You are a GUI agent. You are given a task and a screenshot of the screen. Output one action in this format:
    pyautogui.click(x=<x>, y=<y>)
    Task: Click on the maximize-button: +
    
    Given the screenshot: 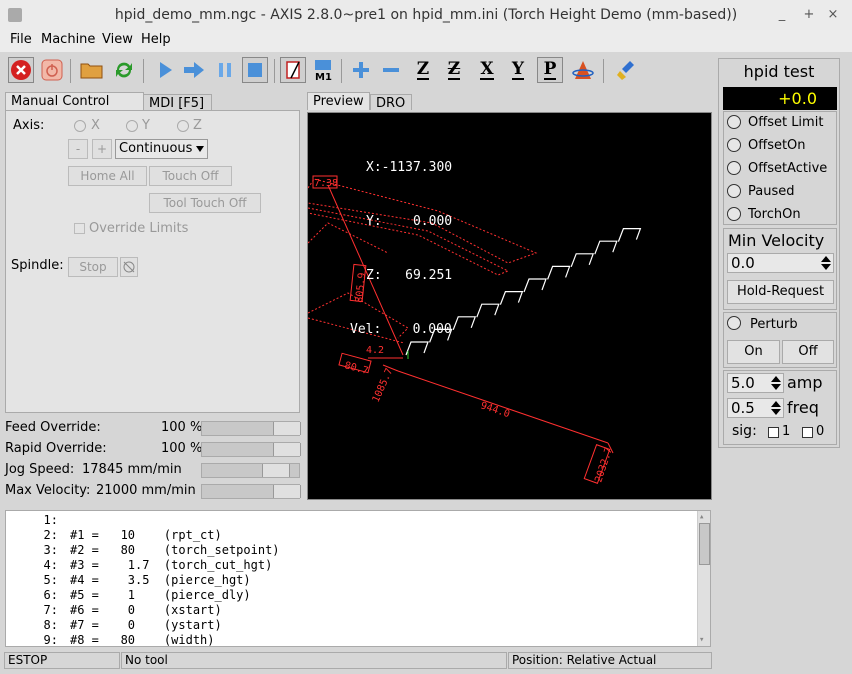 What is the action you would take?
    pyautogui.click(x=809, y=15)
    